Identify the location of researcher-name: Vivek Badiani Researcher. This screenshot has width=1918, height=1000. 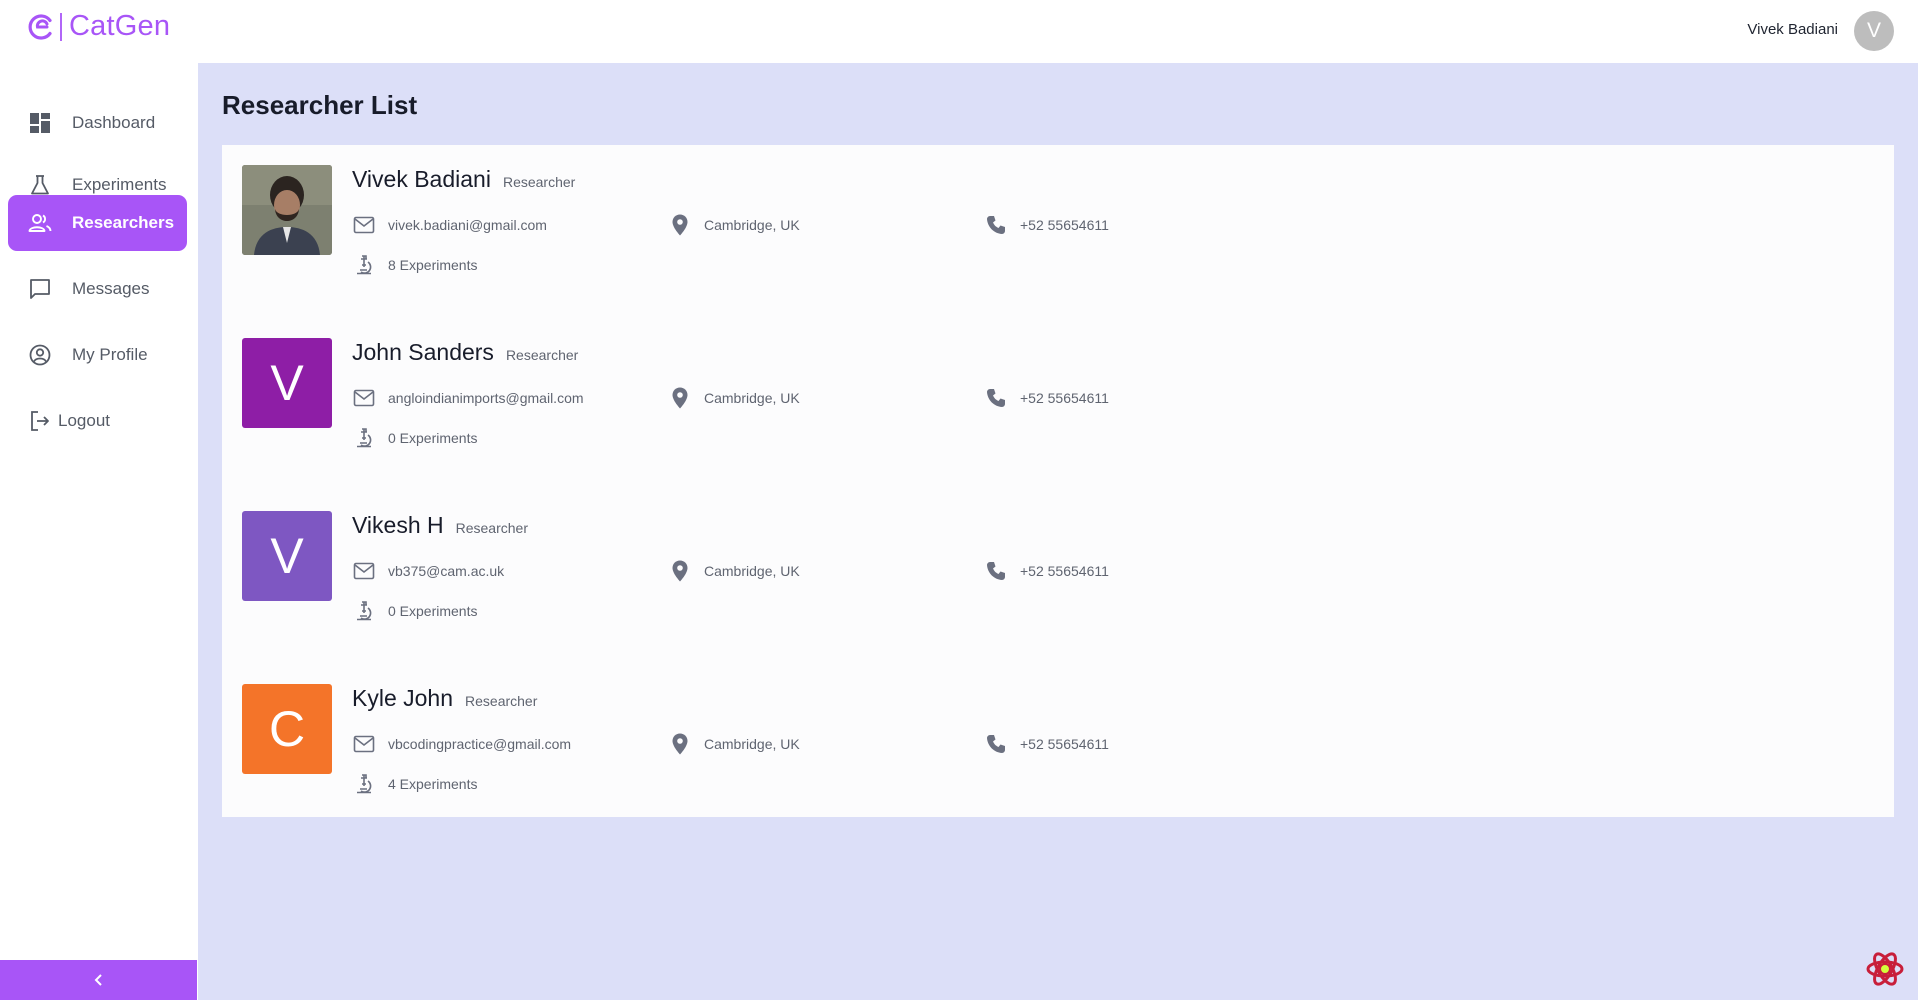
(463, 179).